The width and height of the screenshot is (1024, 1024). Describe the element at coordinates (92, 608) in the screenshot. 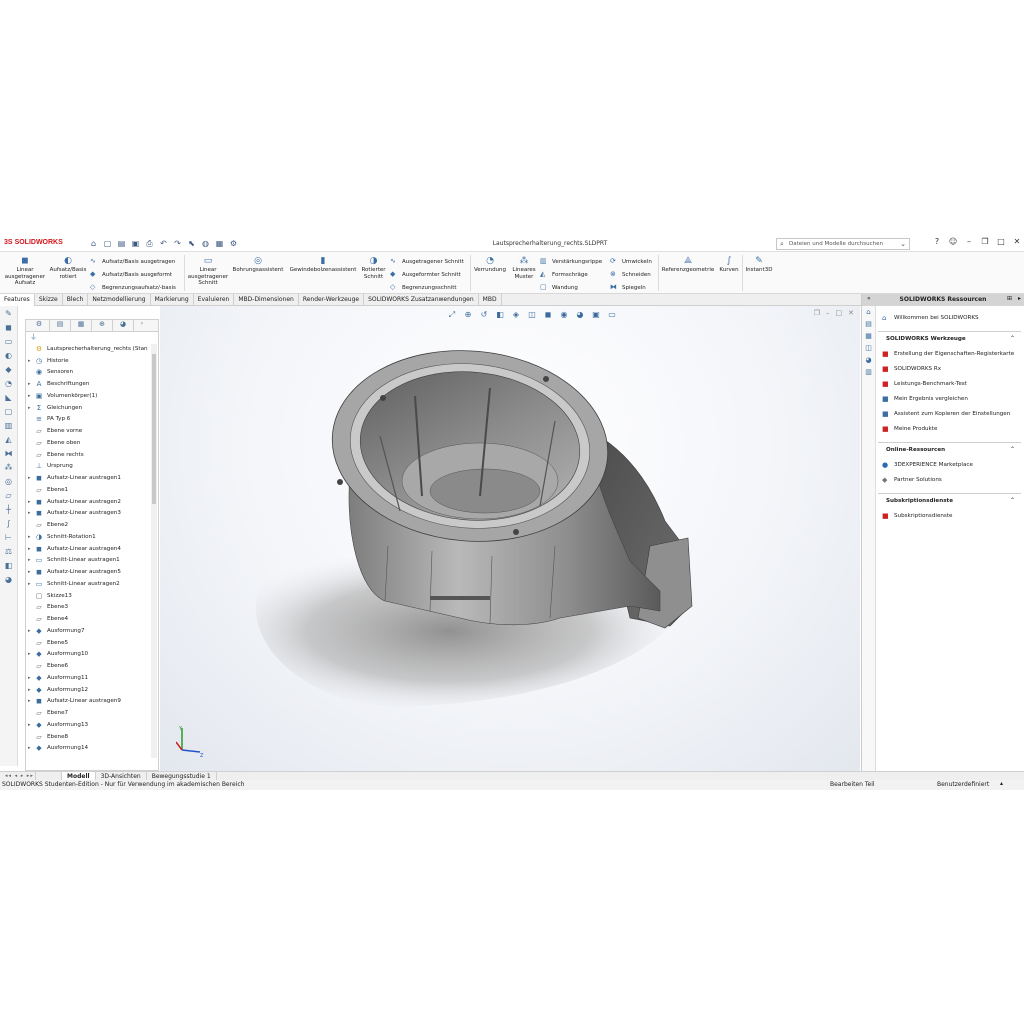

I see `tree-node: ▱ Ebene3` at that location.